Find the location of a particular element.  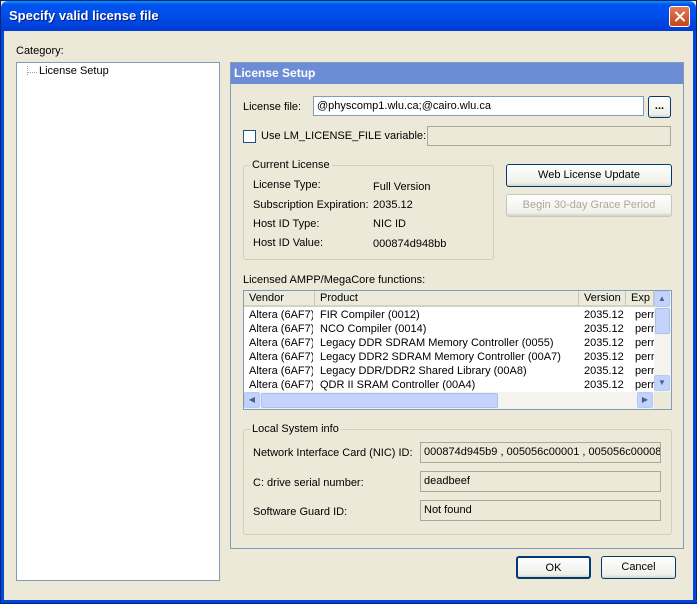

drive-serial-field: deadbeef is located at coordinates (540, 481).